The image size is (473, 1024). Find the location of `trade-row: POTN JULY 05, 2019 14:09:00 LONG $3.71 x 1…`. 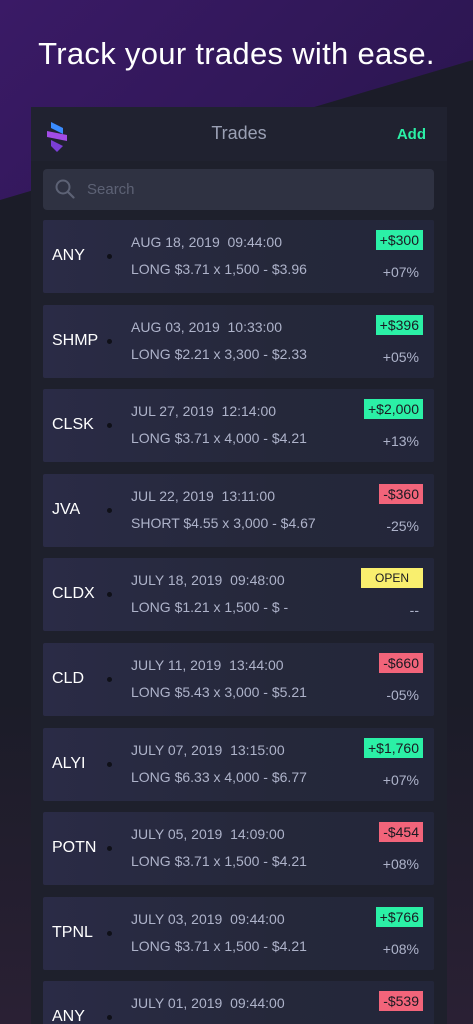

trade-row: POTN JULY 05, 2019 14:09:00 LONG $3.71 x 1… is located at coordinates (238, 849).